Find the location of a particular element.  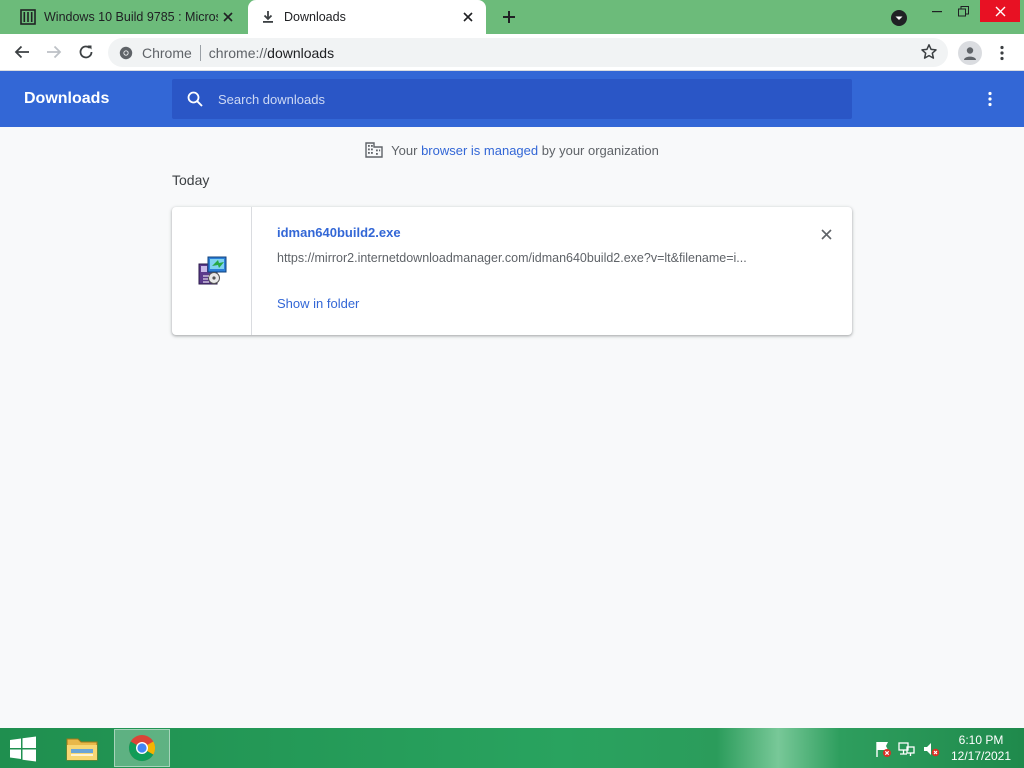

clock-date: 12/17/2021 is located at coordinates (981, 756).